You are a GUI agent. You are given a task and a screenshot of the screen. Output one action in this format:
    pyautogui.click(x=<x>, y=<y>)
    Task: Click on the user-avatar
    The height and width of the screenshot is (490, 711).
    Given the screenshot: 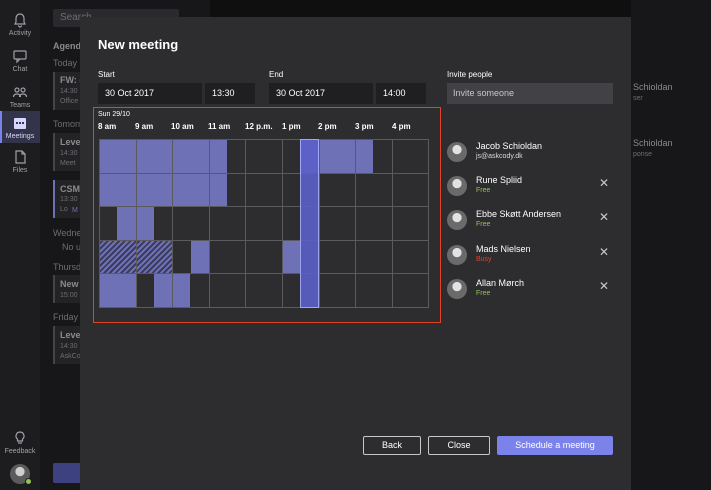 What is the action you would take?
    pyautogui.click(x=21, y=474)
    